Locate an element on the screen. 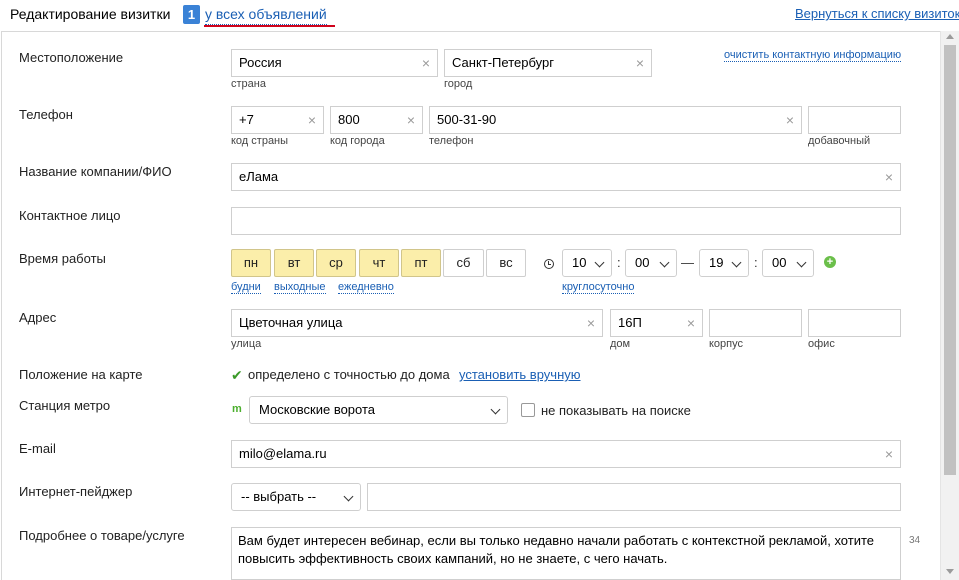 The height and width of the screenshot is (580, 959). country-value: Россия is located at coordinates (260, 62).